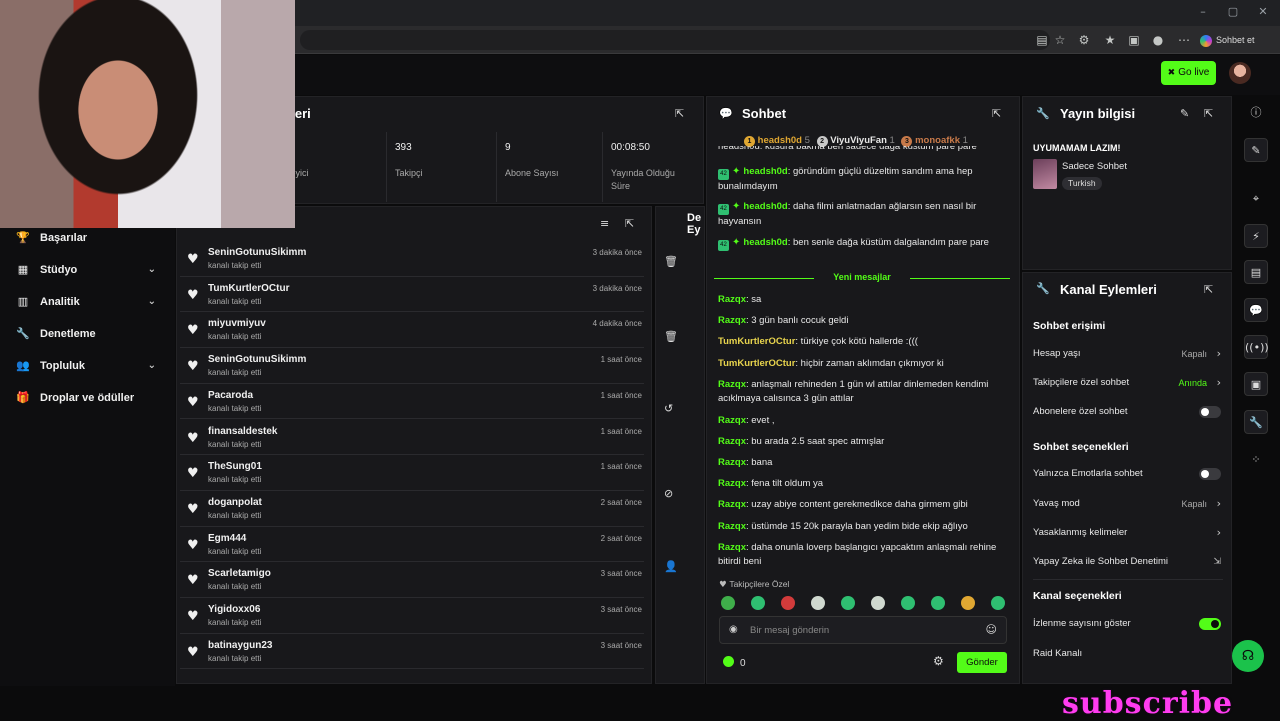  Describe the element at coordinates (412, 473) in the screenshot. I see `follower-row: ♥ TheSung01 kanalı takip etti 1 saat önce` at that location.